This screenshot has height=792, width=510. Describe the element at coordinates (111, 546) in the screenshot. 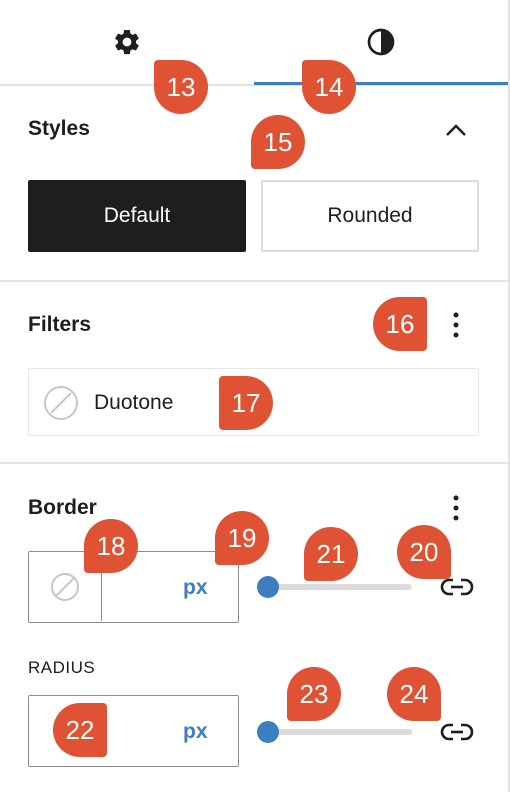

I see `annotation-badge-18: 18` at that location.